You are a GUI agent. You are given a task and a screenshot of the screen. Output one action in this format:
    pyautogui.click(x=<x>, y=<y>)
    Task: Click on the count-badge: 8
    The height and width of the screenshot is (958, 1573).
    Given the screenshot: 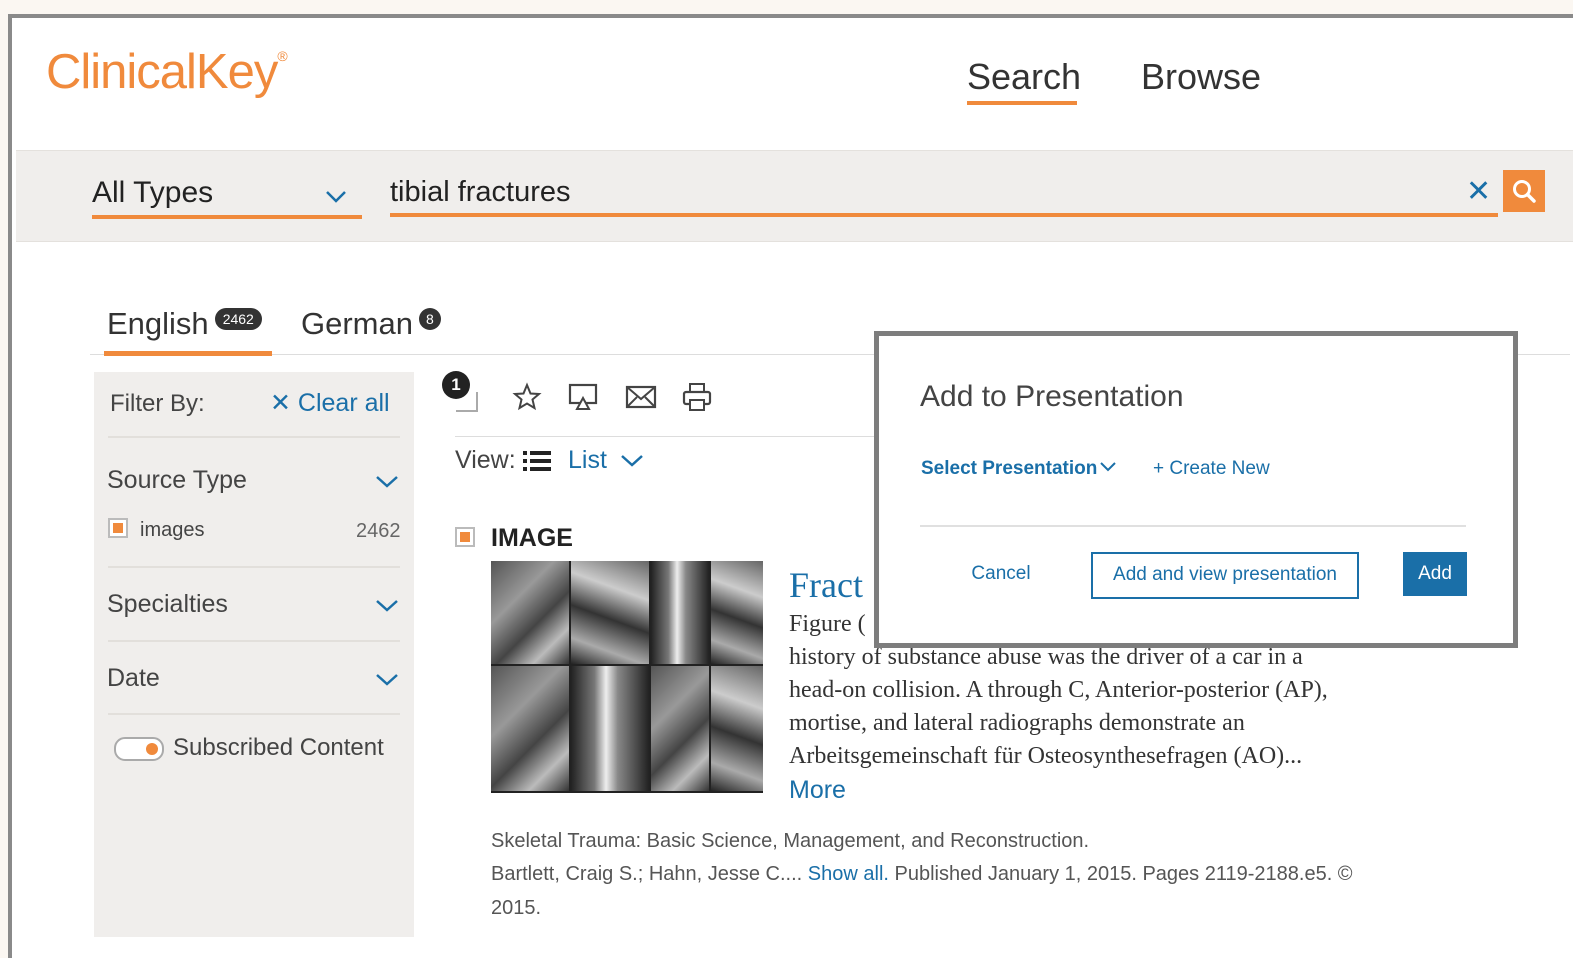 What is the action you would take?
    pyautogui.click(x=429, y=319)
    